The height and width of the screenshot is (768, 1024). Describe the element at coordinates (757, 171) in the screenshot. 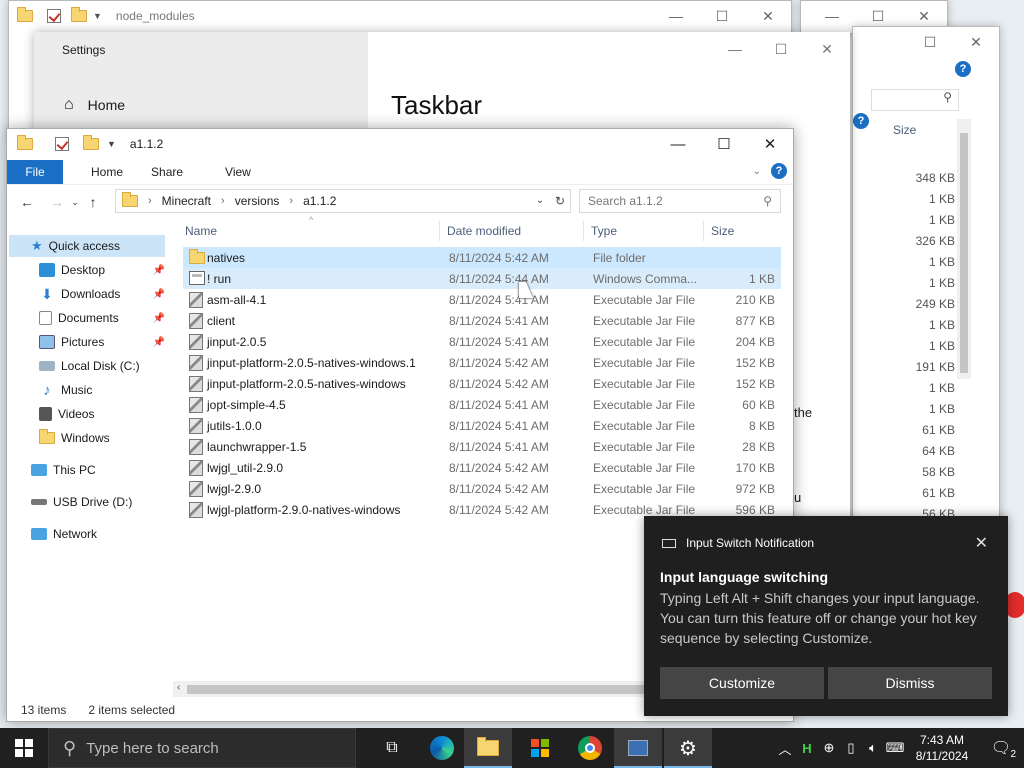

I see `expand-ribbon-icon: ⌄` at that location.